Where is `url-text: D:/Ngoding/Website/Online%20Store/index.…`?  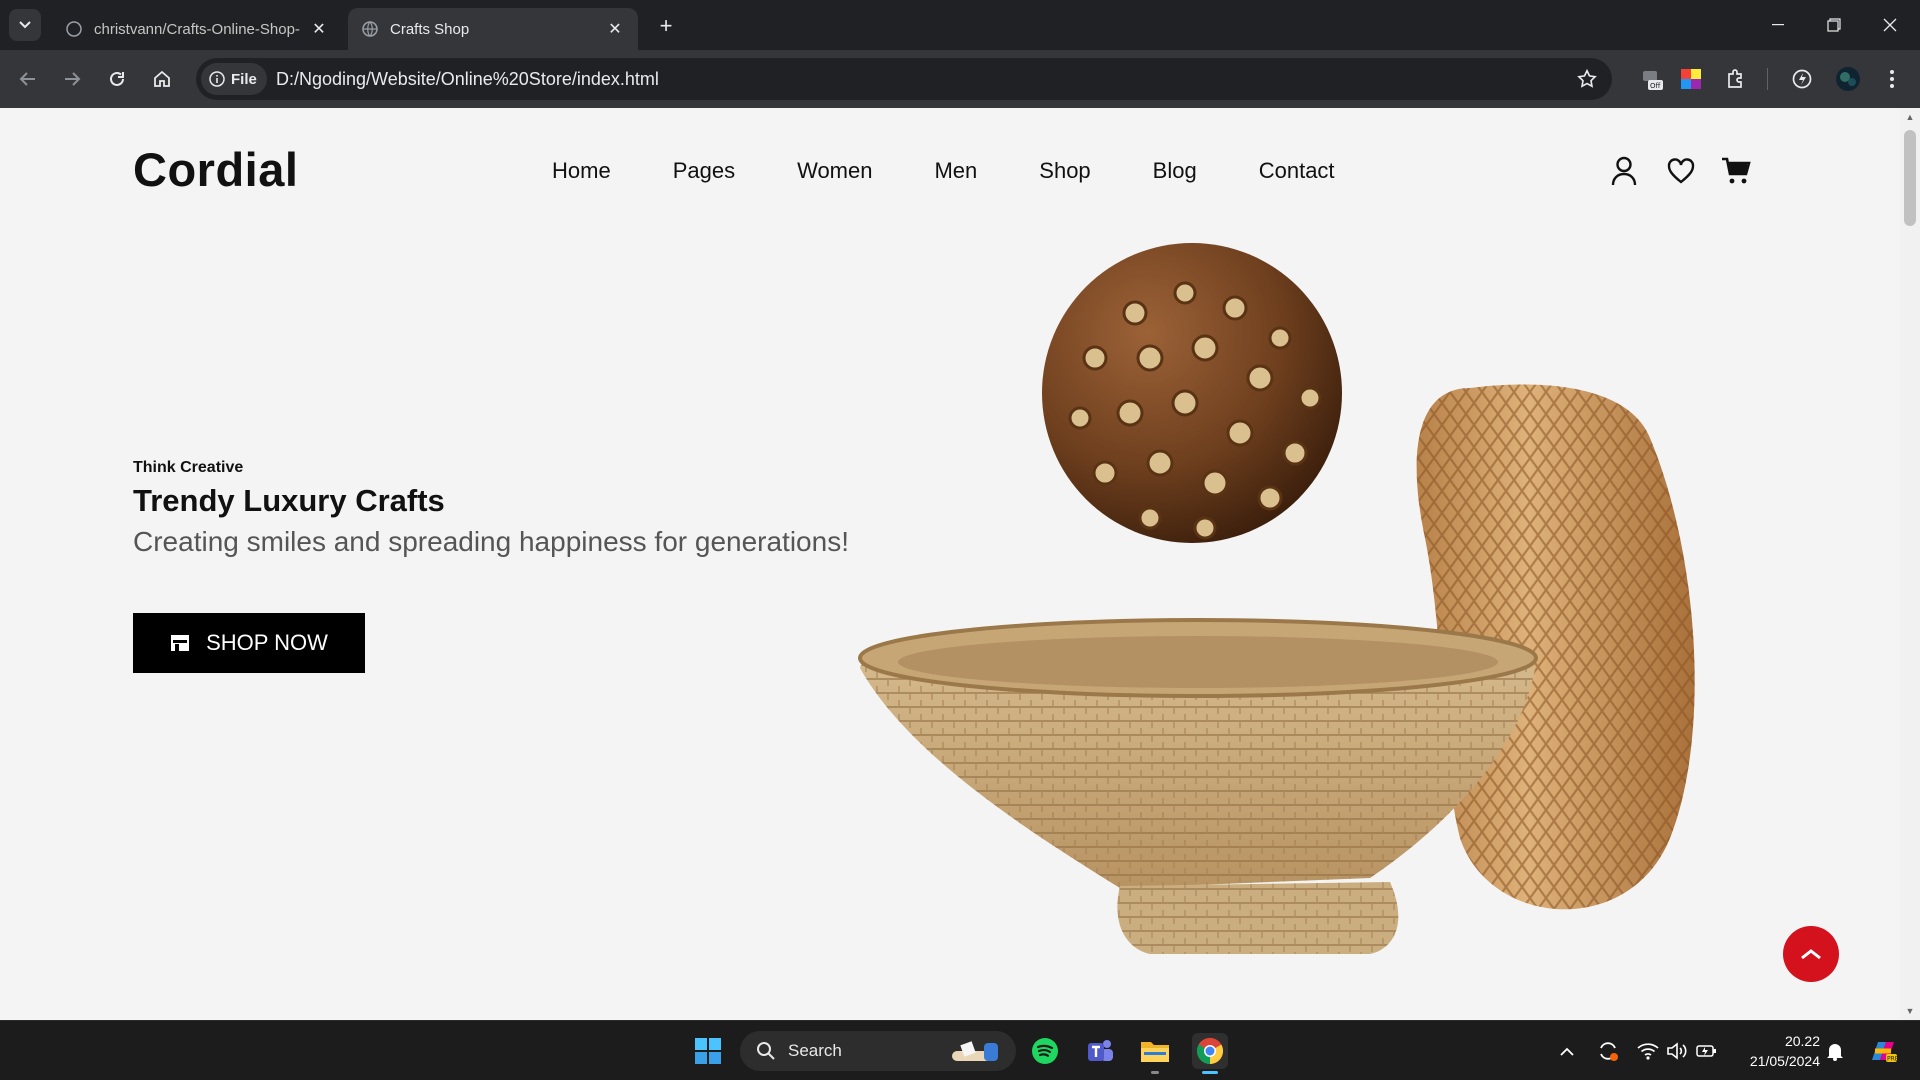 url-text: D:/Ngoding/Website/Online%20Store/index.… is located at coordinates (467, 79).